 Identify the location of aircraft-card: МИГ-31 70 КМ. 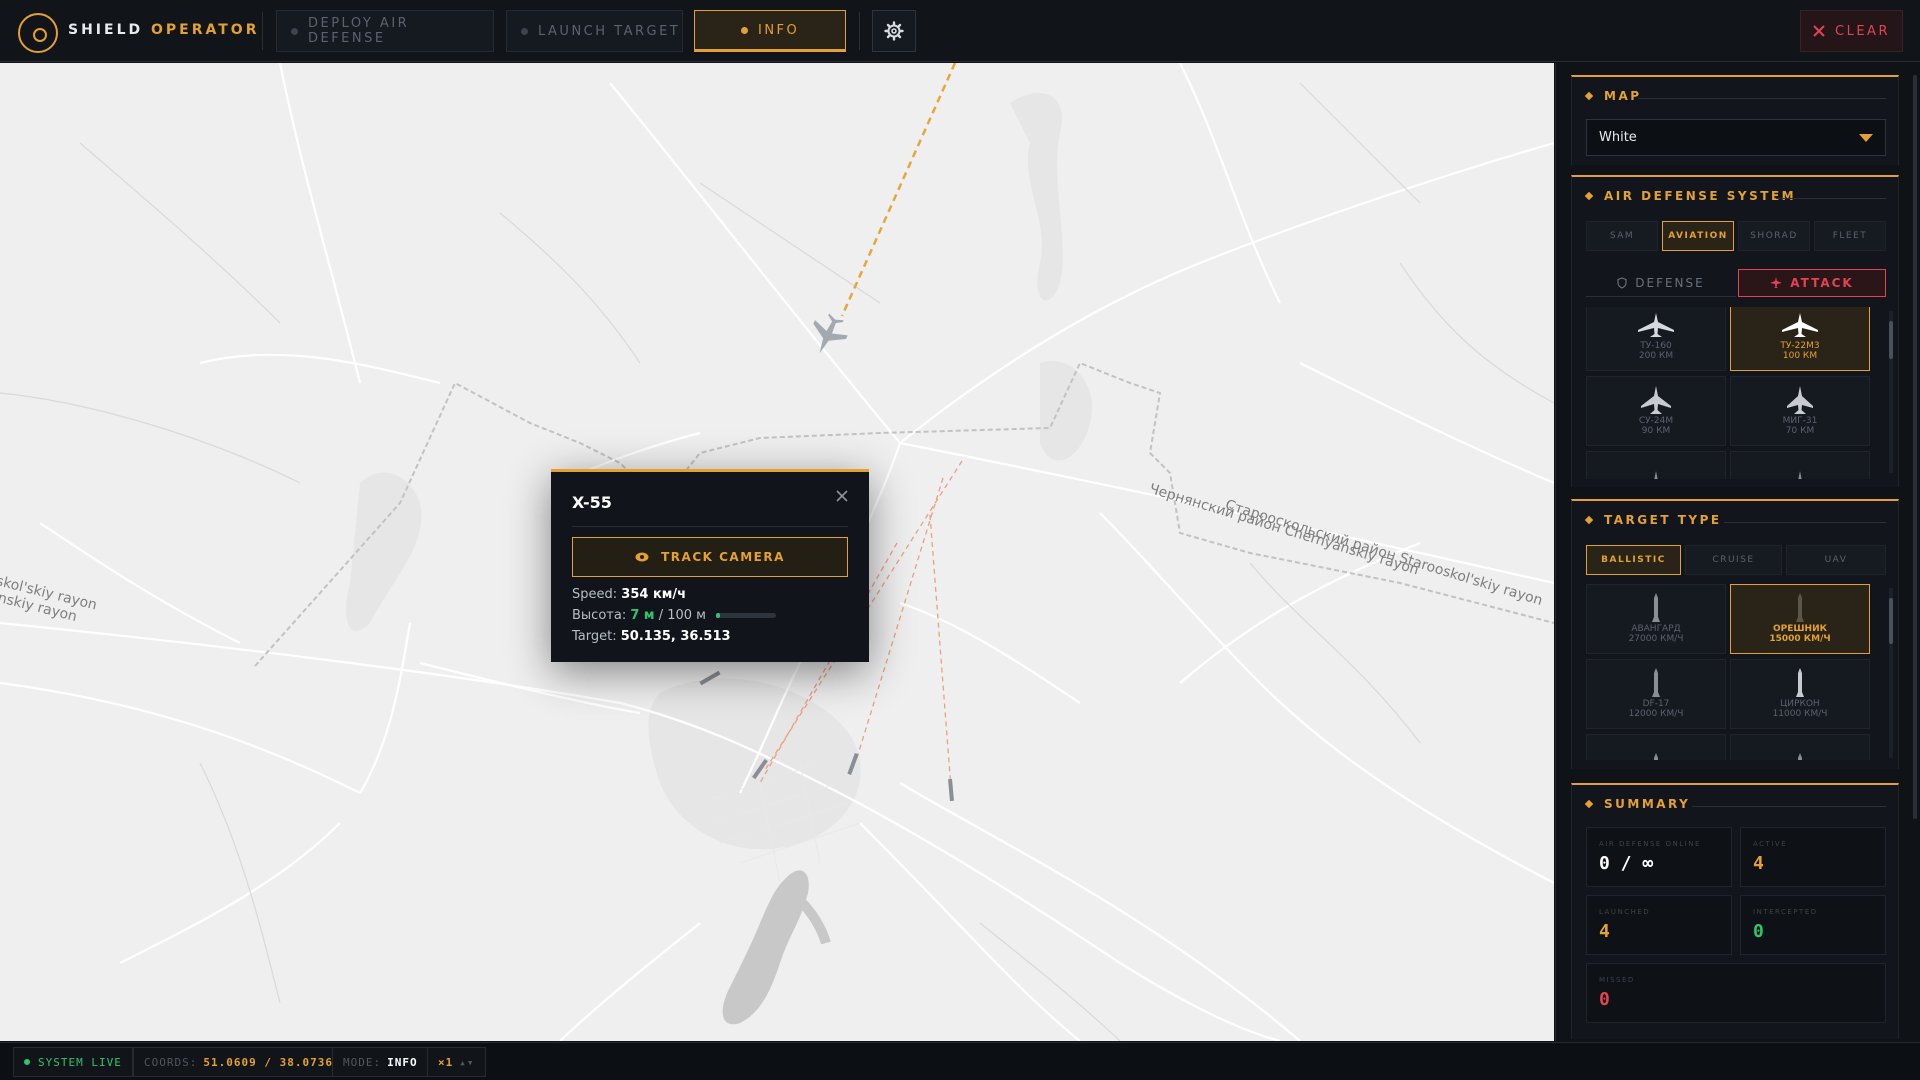
(1800, 411).